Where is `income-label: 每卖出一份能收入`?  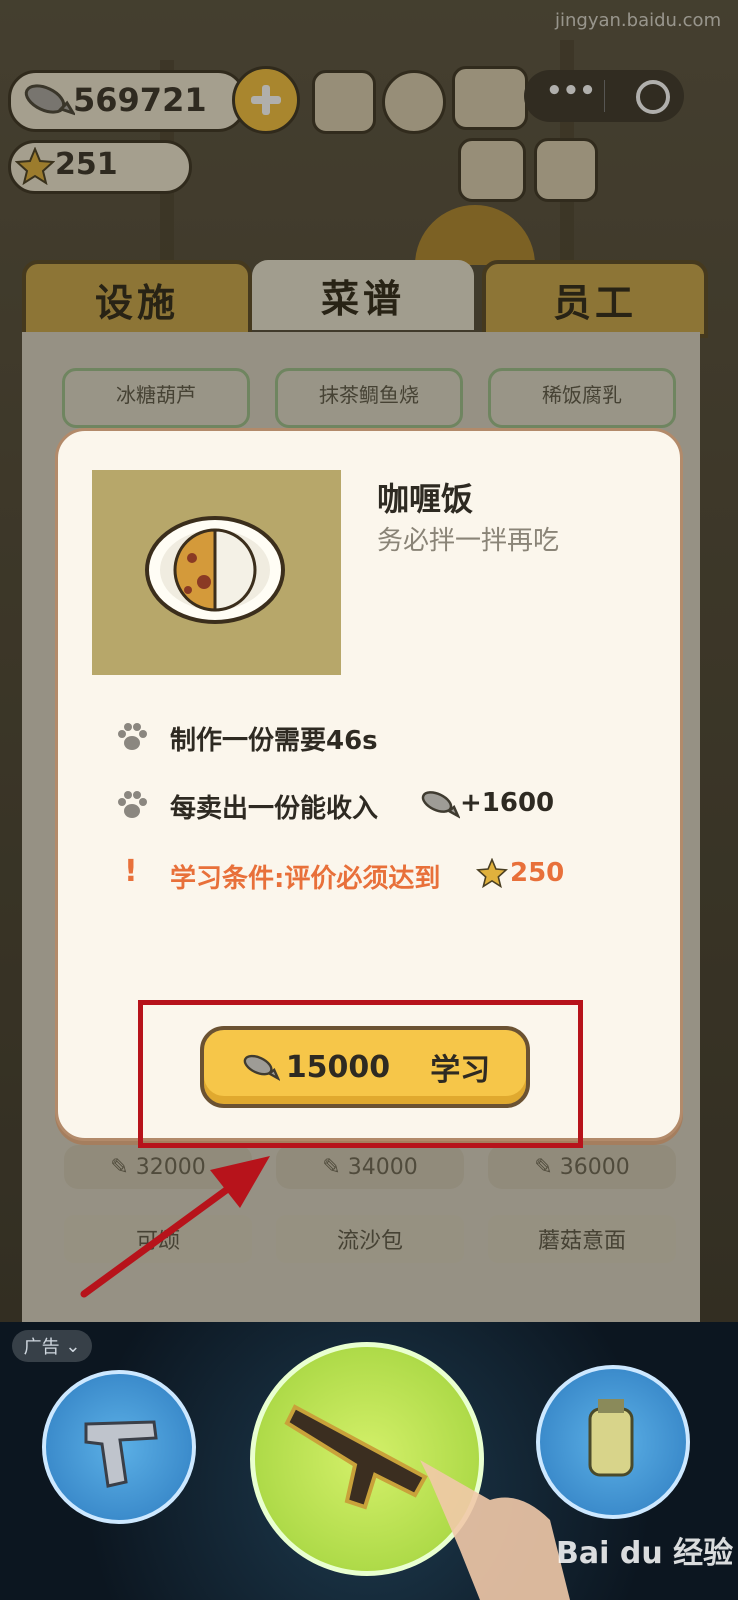 income-label: 每卖出一份能收入 is located at coordinates (274, 809).